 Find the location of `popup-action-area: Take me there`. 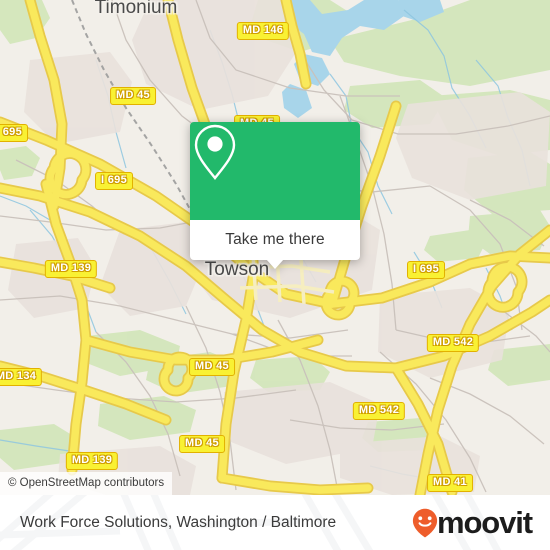

popup-action-area: Take me there is located at coordinates (275, 244).